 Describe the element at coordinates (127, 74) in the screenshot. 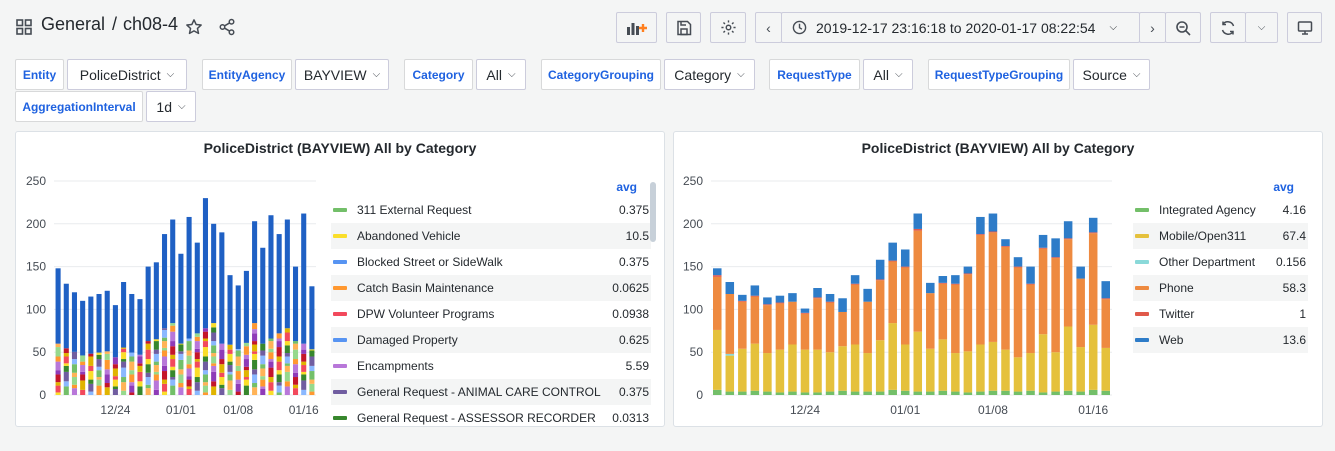

I see `variable-select-entity: PoliceDistrict ⌵` at that location.